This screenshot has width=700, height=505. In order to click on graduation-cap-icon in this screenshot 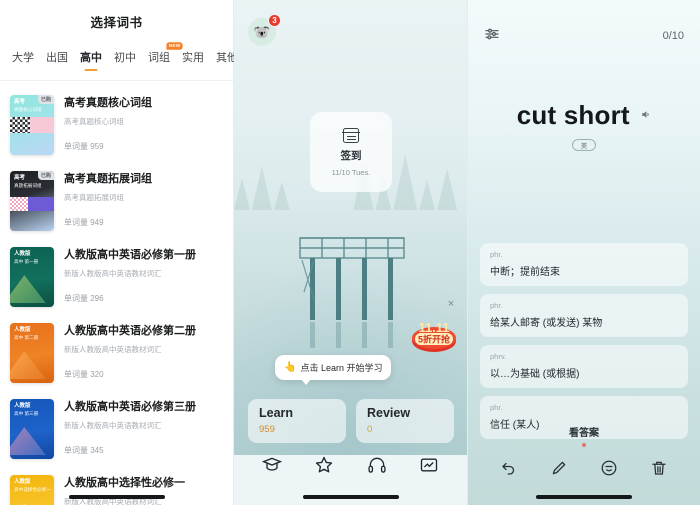, I will do `click(272, 465)`.